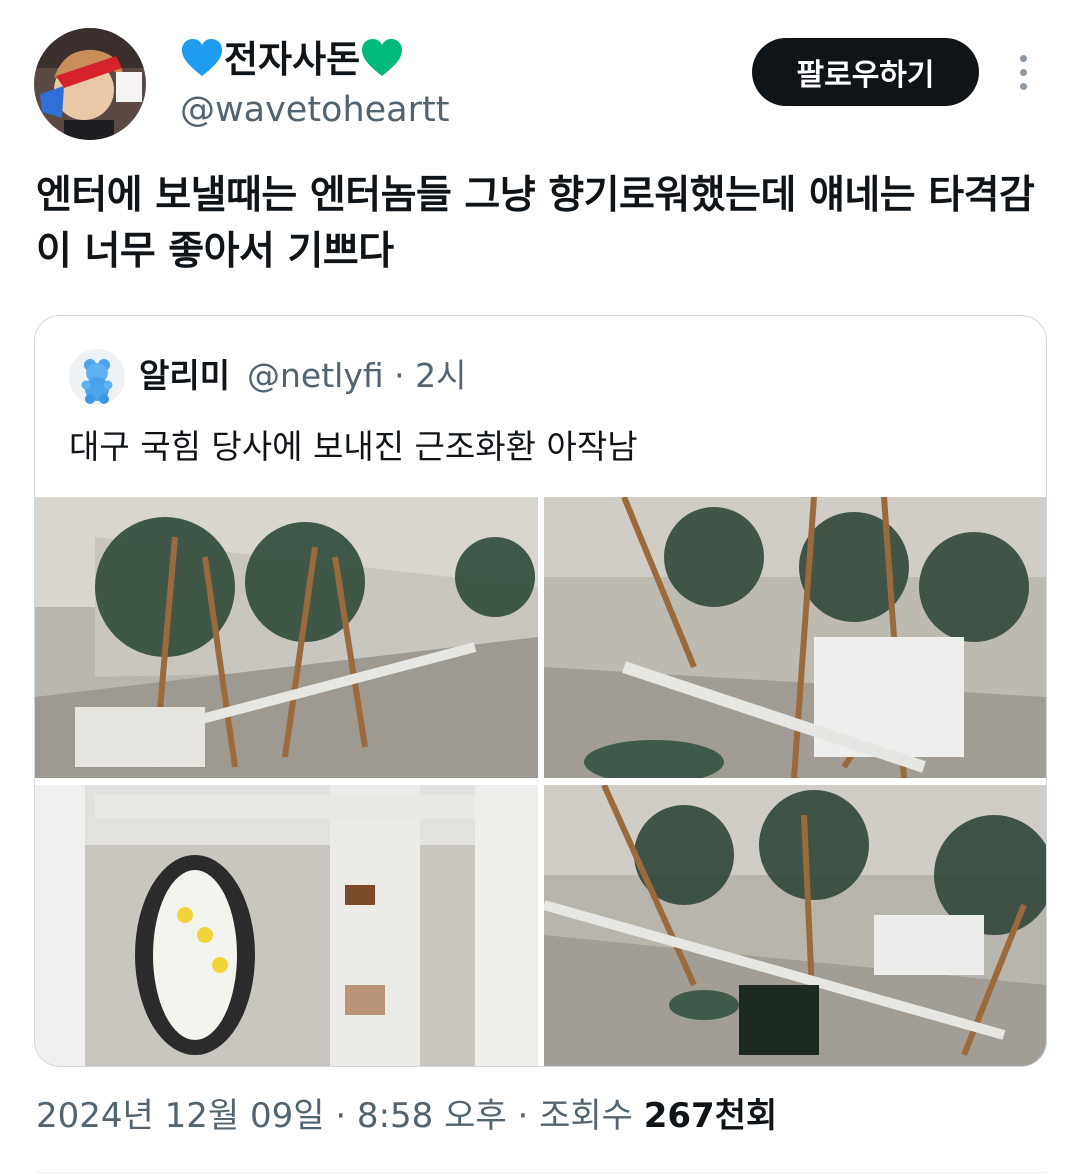  What do you see at coordinates (353, 446) in the screenshot?
I see `quoted-tweet-text: 대구 국힘 당사에 보내진 근조화환 아작남` at bounding box center [353, 446].